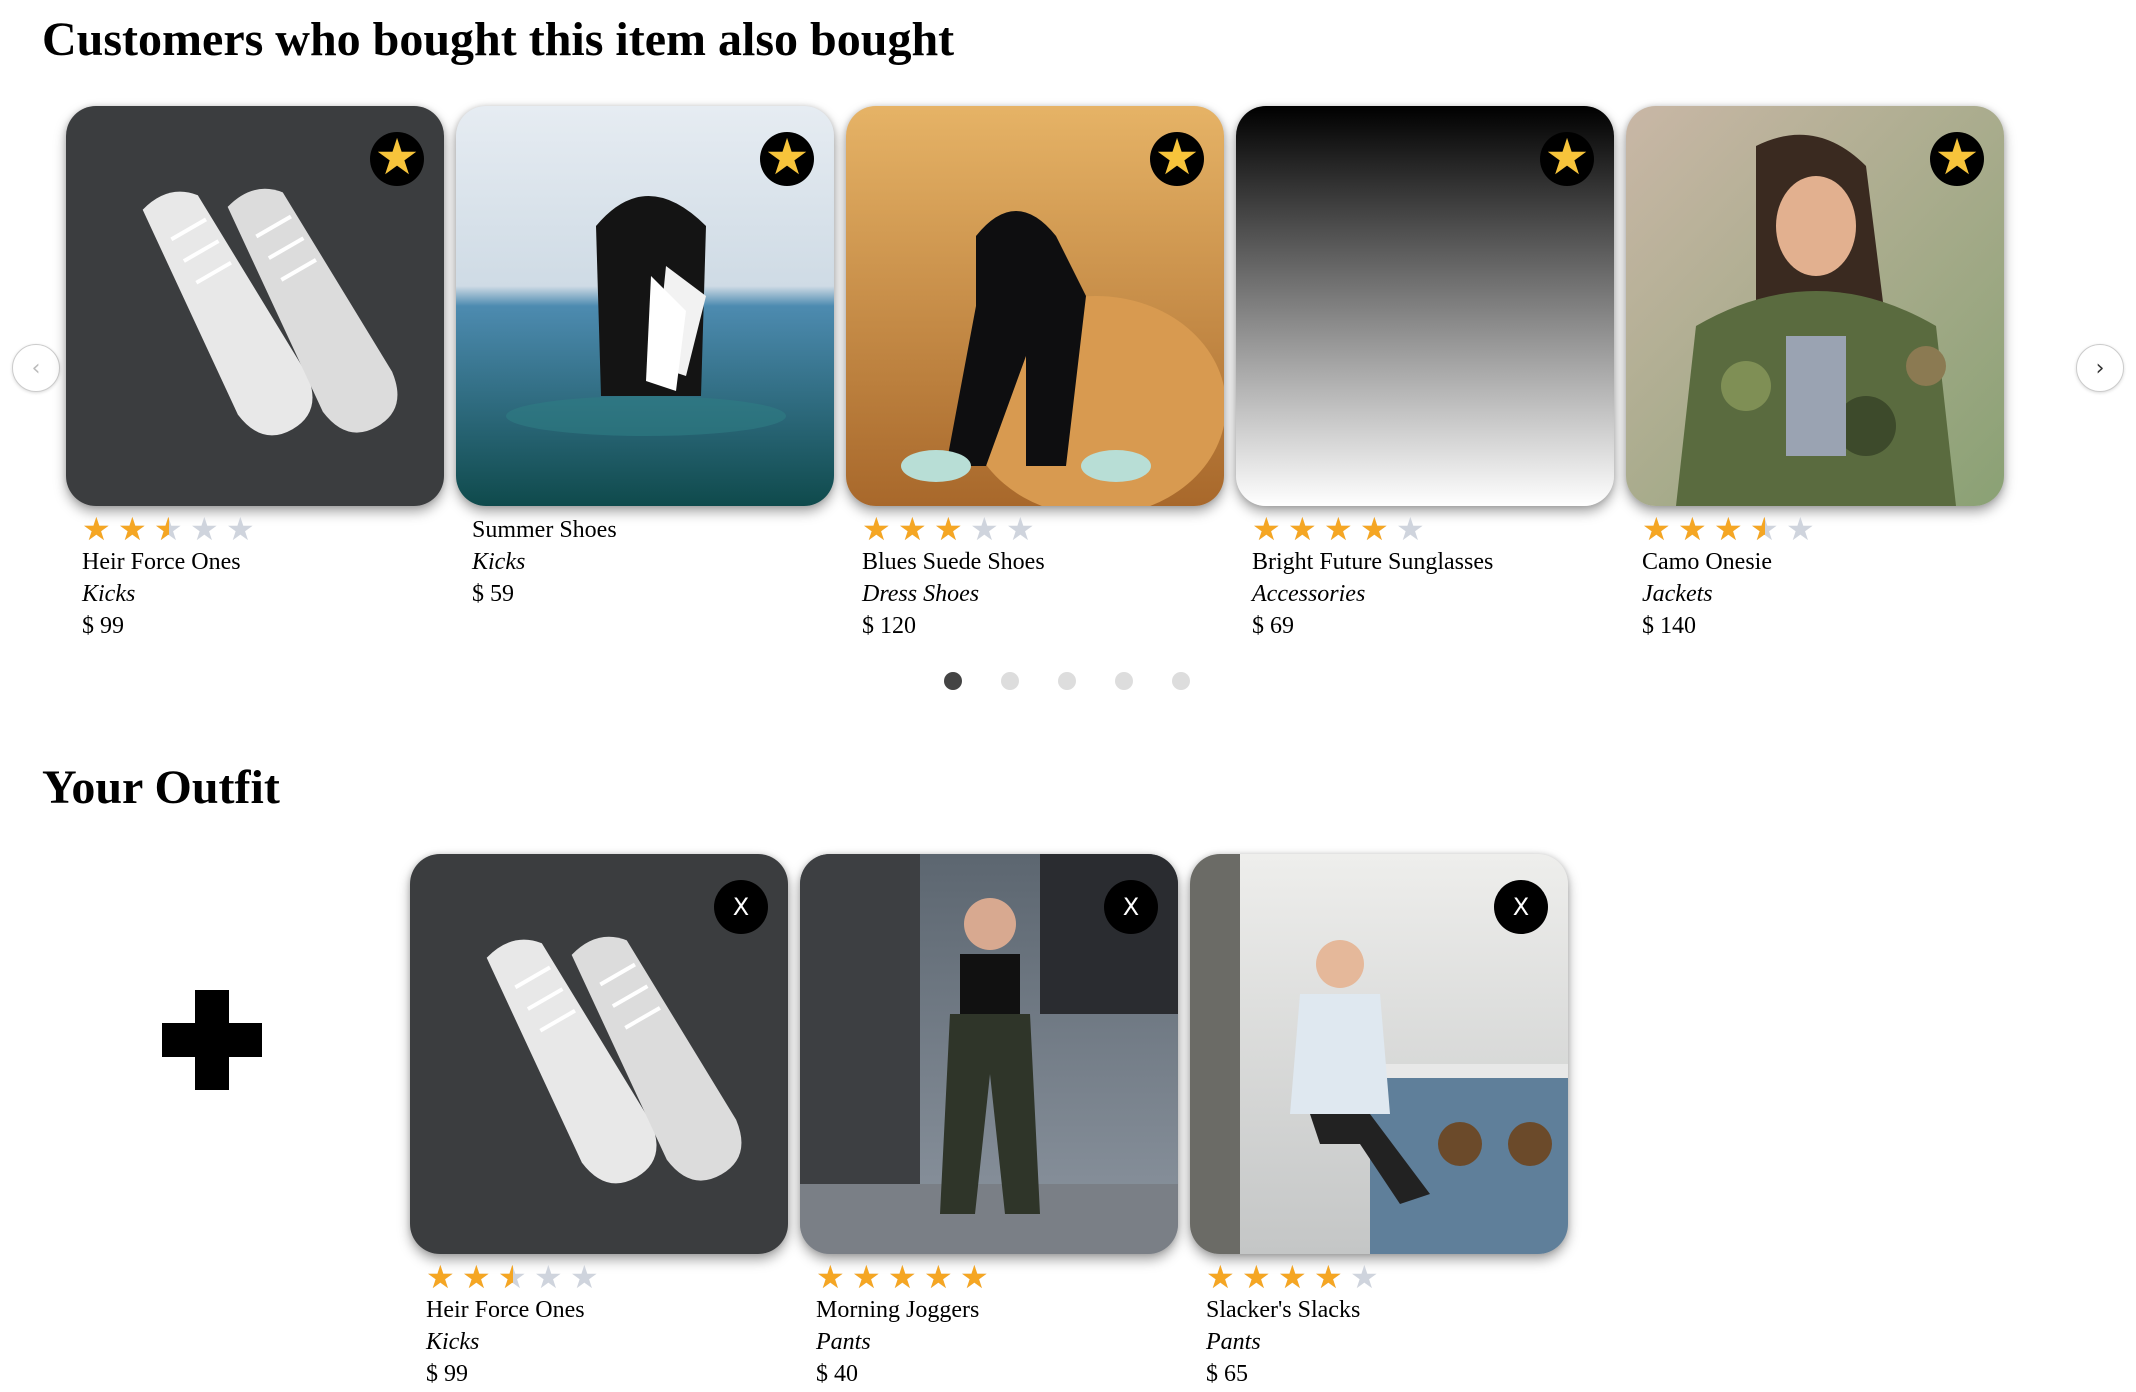  What do you see at coordinates (889, 626) in the screenshot?
I see `product-price: $ 120` at bounding box center [889, 626].